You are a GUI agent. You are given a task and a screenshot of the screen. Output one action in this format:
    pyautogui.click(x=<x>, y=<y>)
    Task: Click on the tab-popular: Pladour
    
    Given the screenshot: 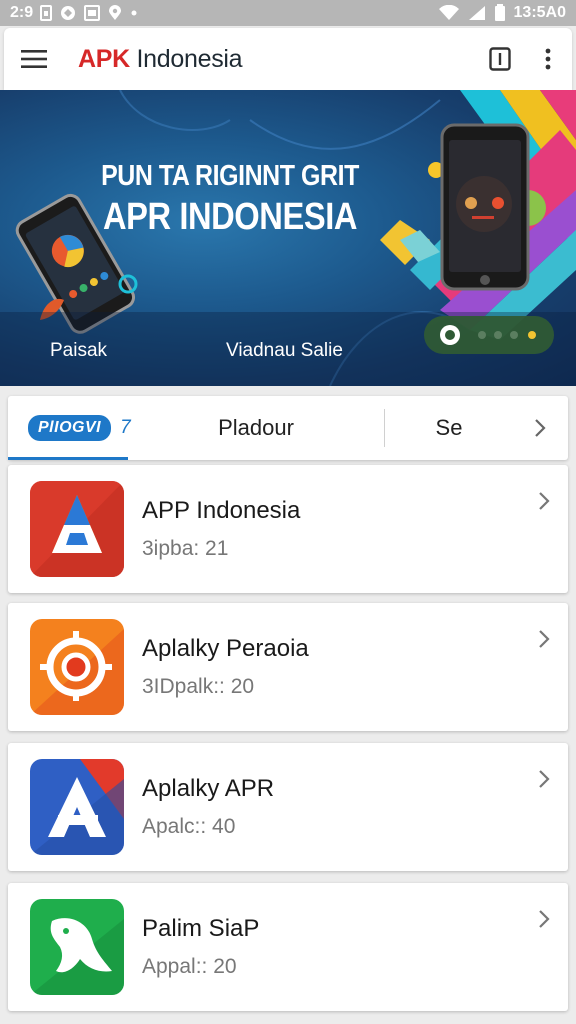 What is the action you would take?
    pyautogui.click(x=256, y=428)
    